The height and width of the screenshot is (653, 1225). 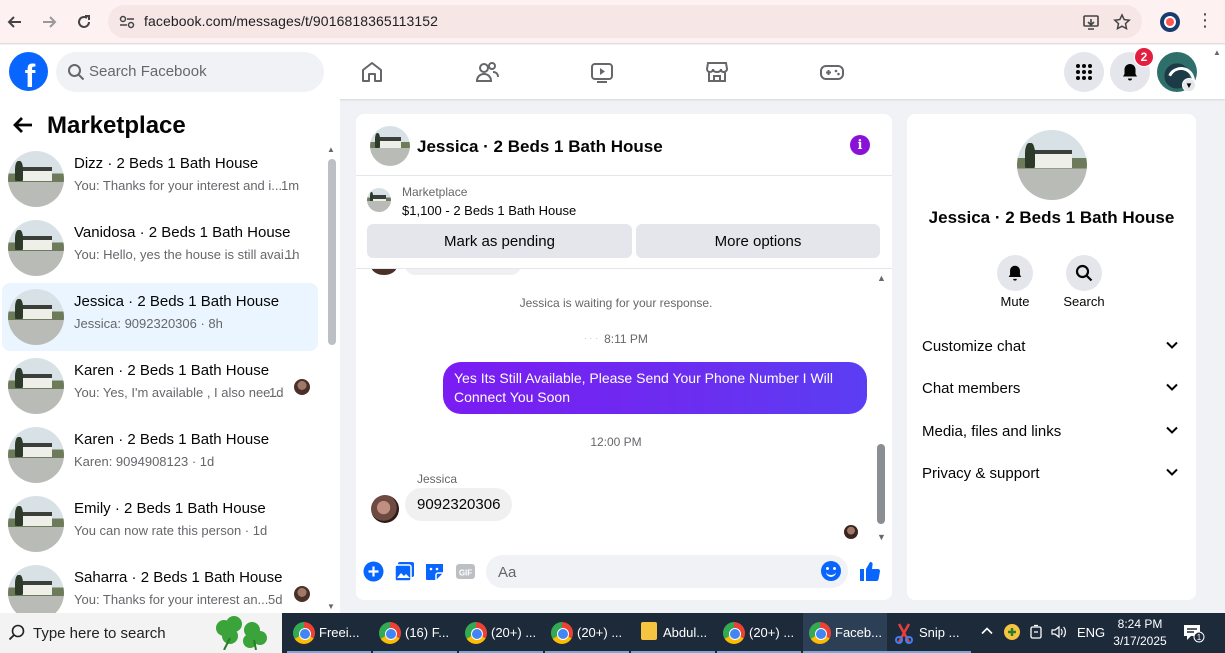 I want to click on conversation-list-scrollbar, so click(x=332, y=252).